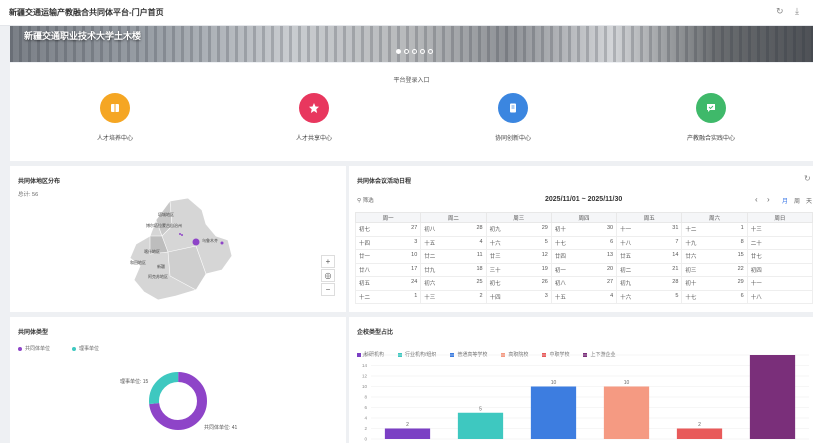  What do you see at coordinates (797, 11) in the screenshot?
I see `download-icon: ⤓` at bounding box center [797, 11].